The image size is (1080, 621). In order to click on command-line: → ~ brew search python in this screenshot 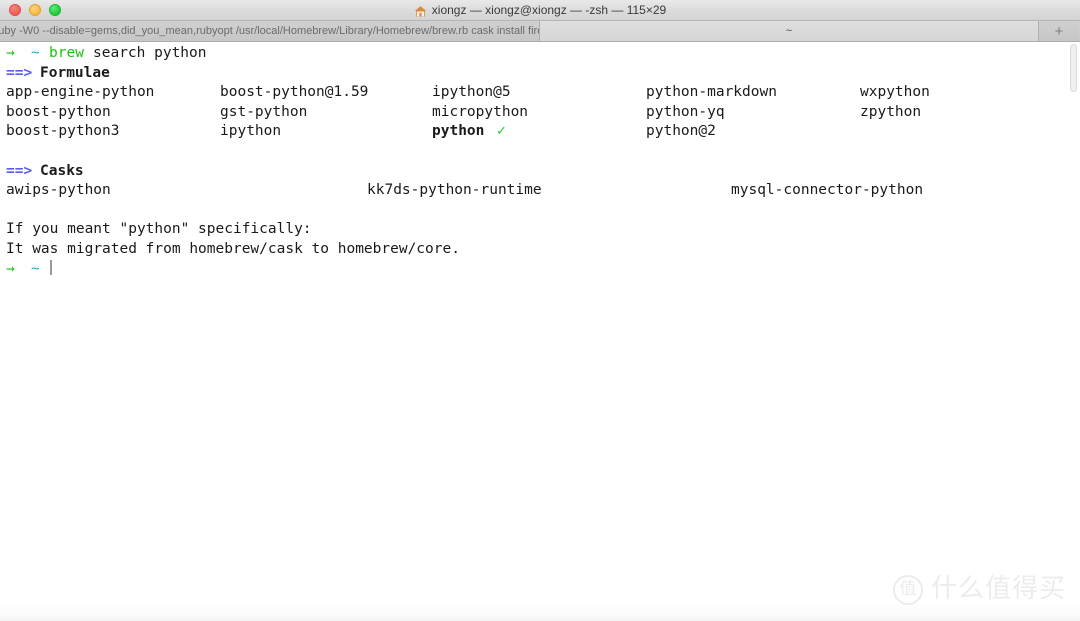, I will do `click(540, 54)`.